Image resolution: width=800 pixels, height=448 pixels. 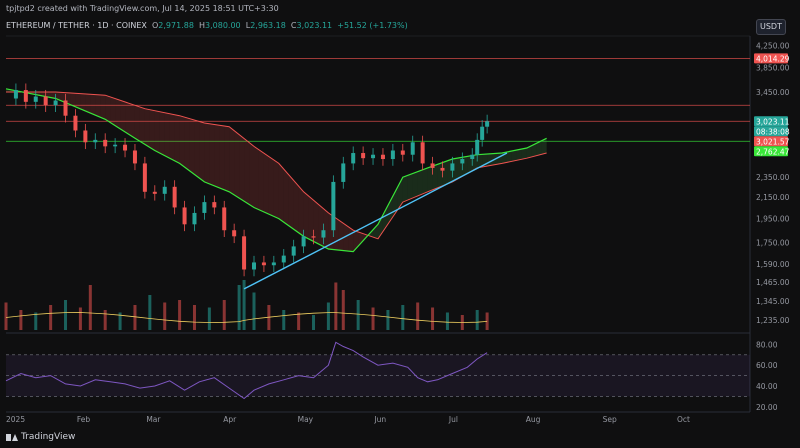 What do you see at coordinates (767, 365) in the screenshot?
I see `rsi-tick-label: 60.00` at bounding box center [767, 365].